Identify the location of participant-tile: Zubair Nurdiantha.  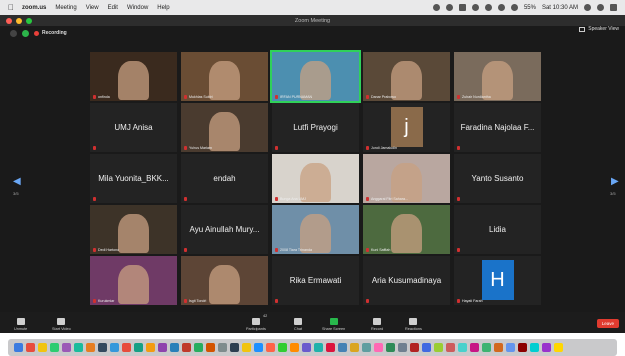
(497, 76).